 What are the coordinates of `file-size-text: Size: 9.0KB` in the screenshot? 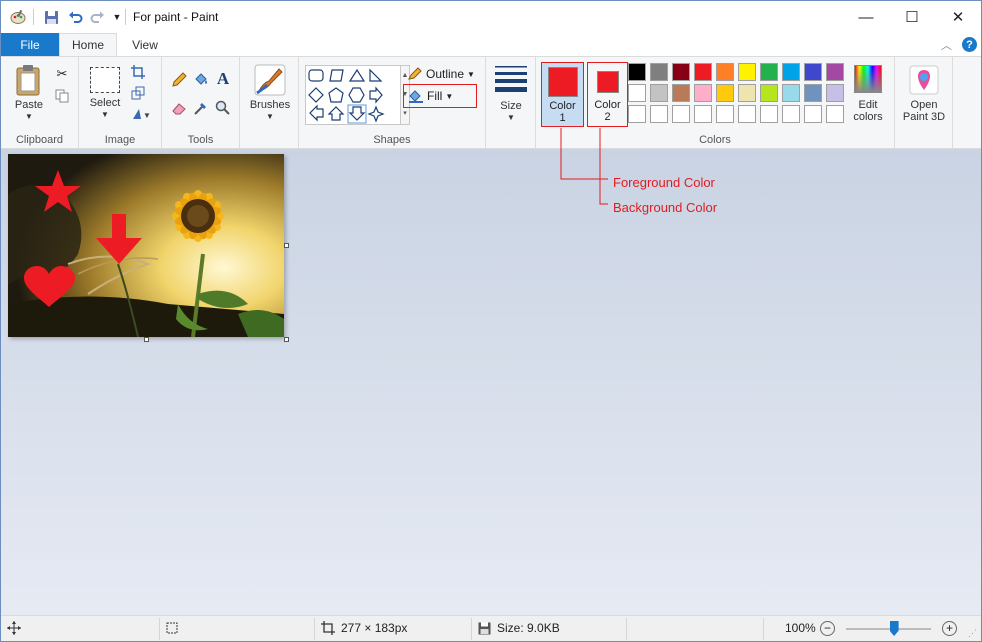 It's located at (528, 628).